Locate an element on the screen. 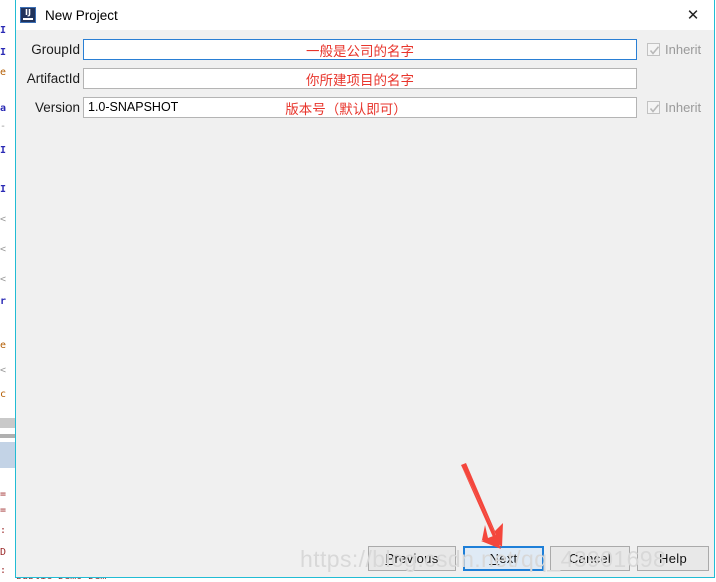  bg-code-fragment: c is located at coordinates (3, 395).